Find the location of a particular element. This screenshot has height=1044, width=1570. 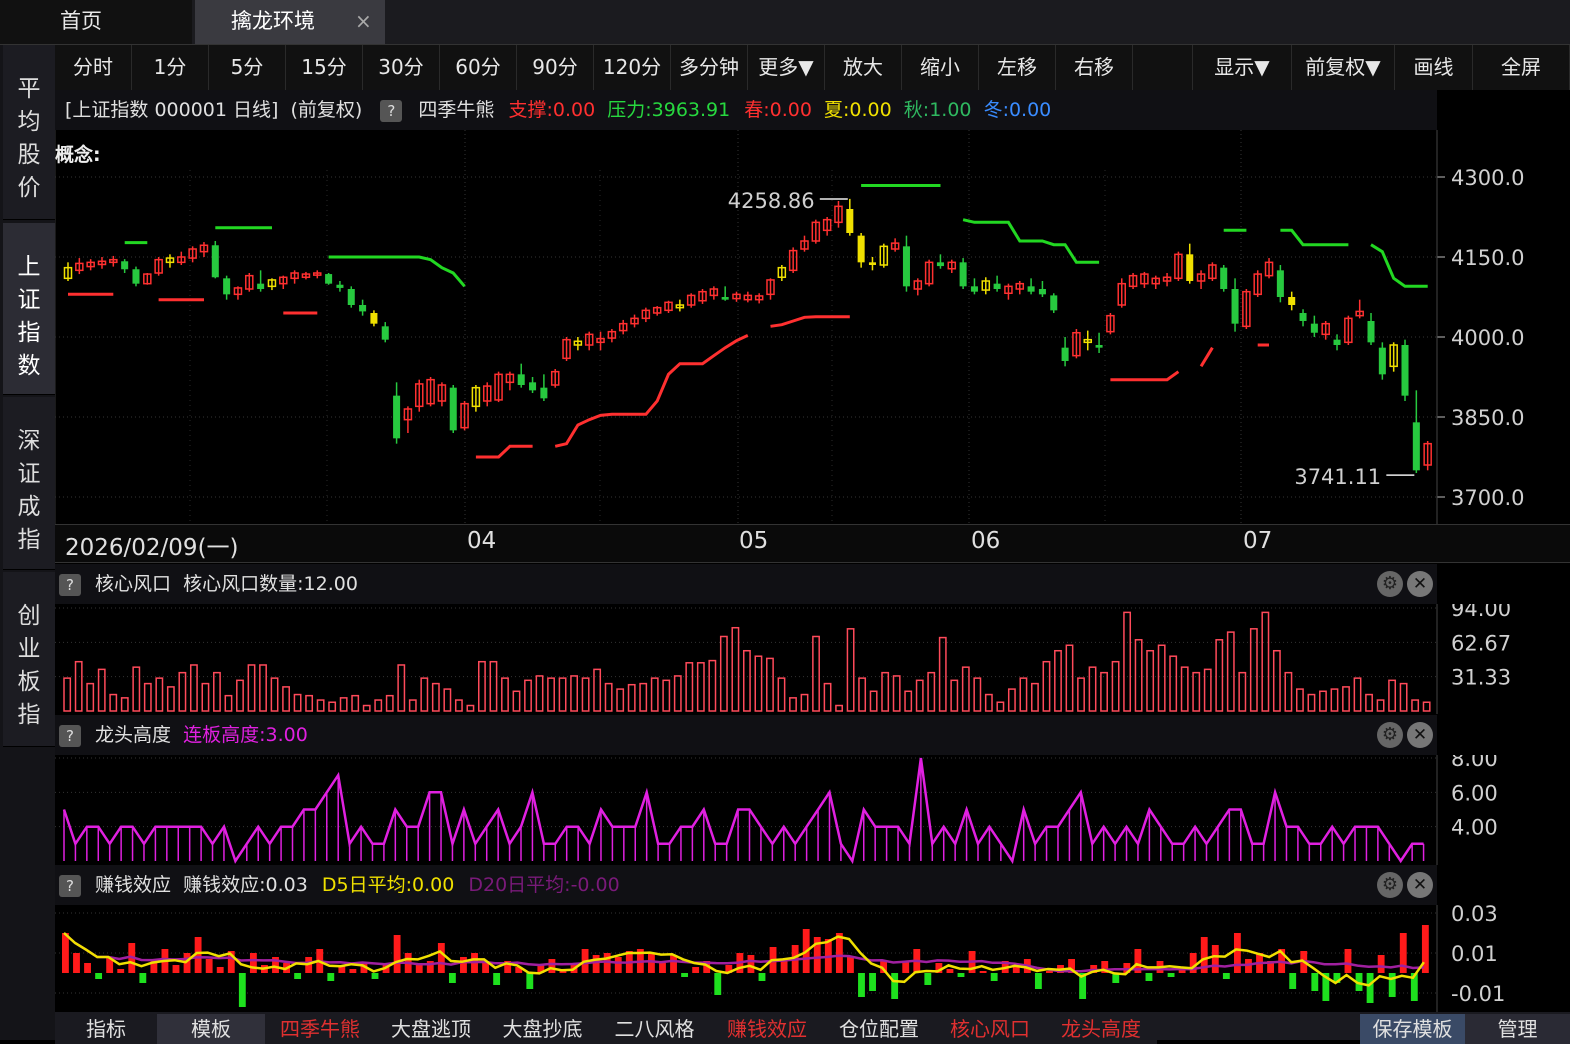

concept-label: 概念: is located at coordinates (78, 155).